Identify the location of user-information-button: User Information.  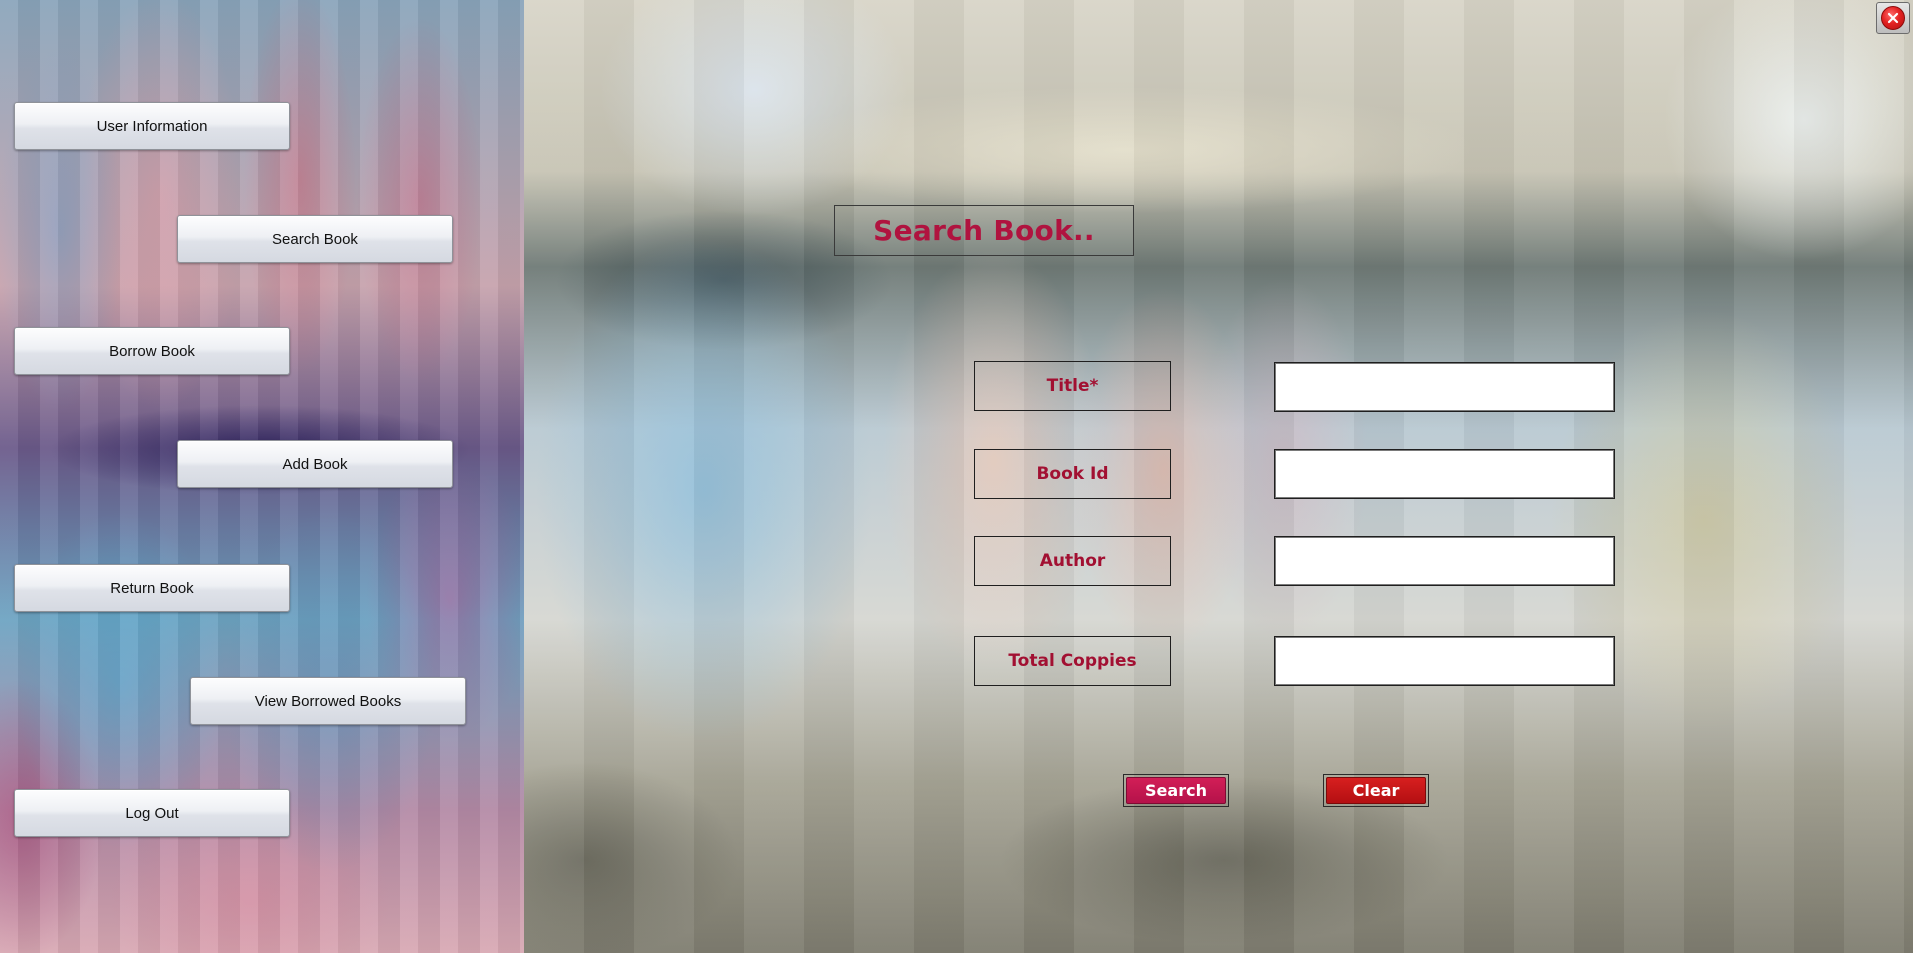
(152, 126).